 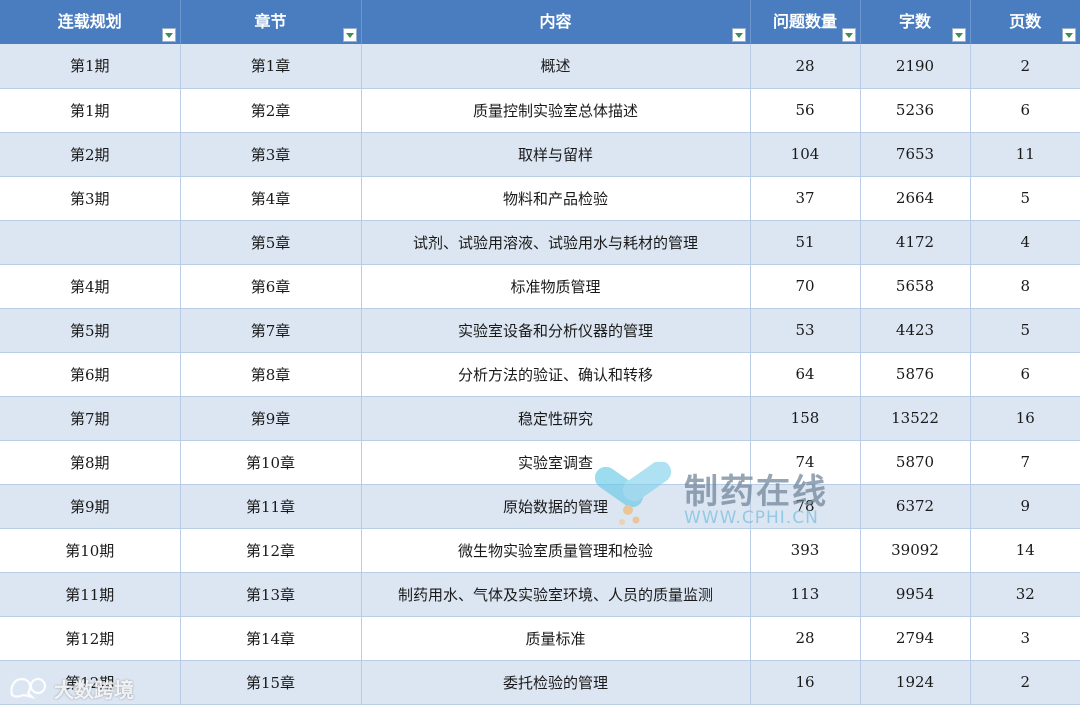 I want to click on cell-plan: 第5期, so click(x=90, y=330).